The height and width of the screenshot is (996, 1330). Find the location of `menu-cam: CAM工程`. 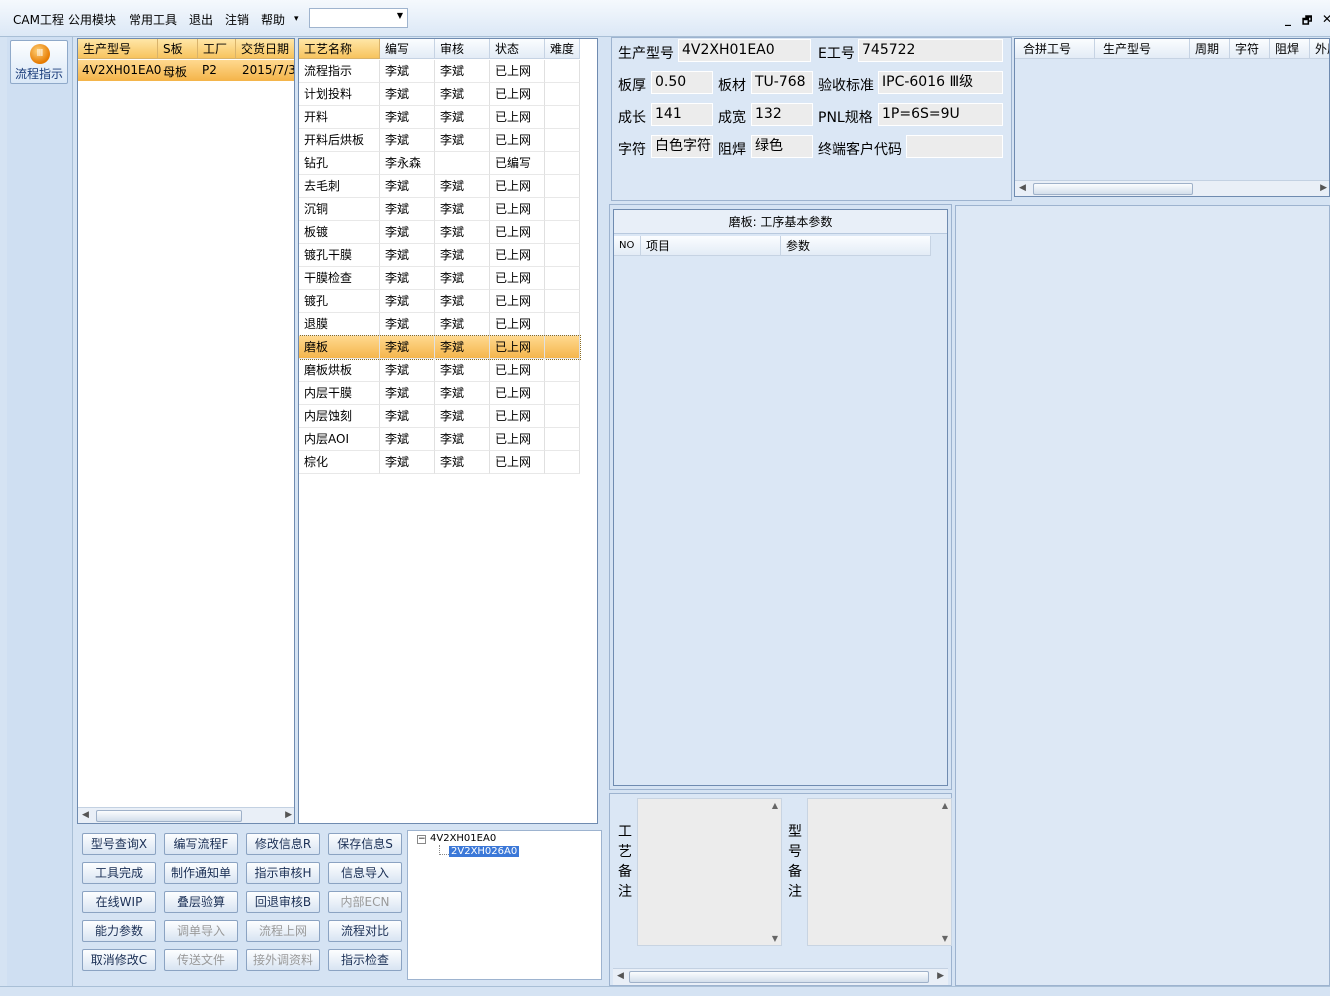

menu-cam: CAM工程 is located at coordinates (38, 19).